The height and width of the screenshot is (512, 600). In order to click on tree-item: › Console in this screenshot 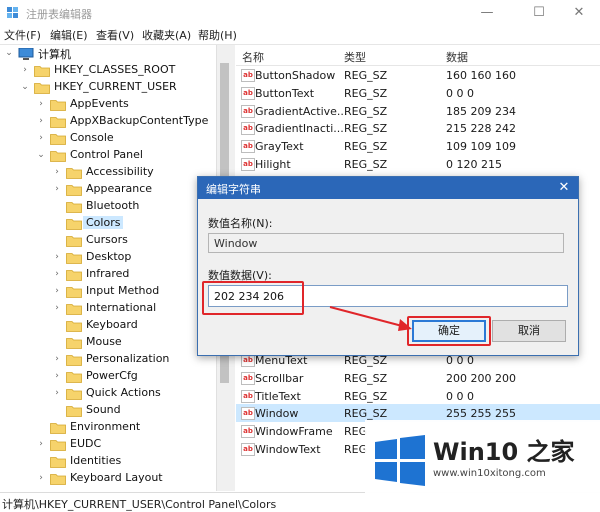, I will do `click(107, 138)`.